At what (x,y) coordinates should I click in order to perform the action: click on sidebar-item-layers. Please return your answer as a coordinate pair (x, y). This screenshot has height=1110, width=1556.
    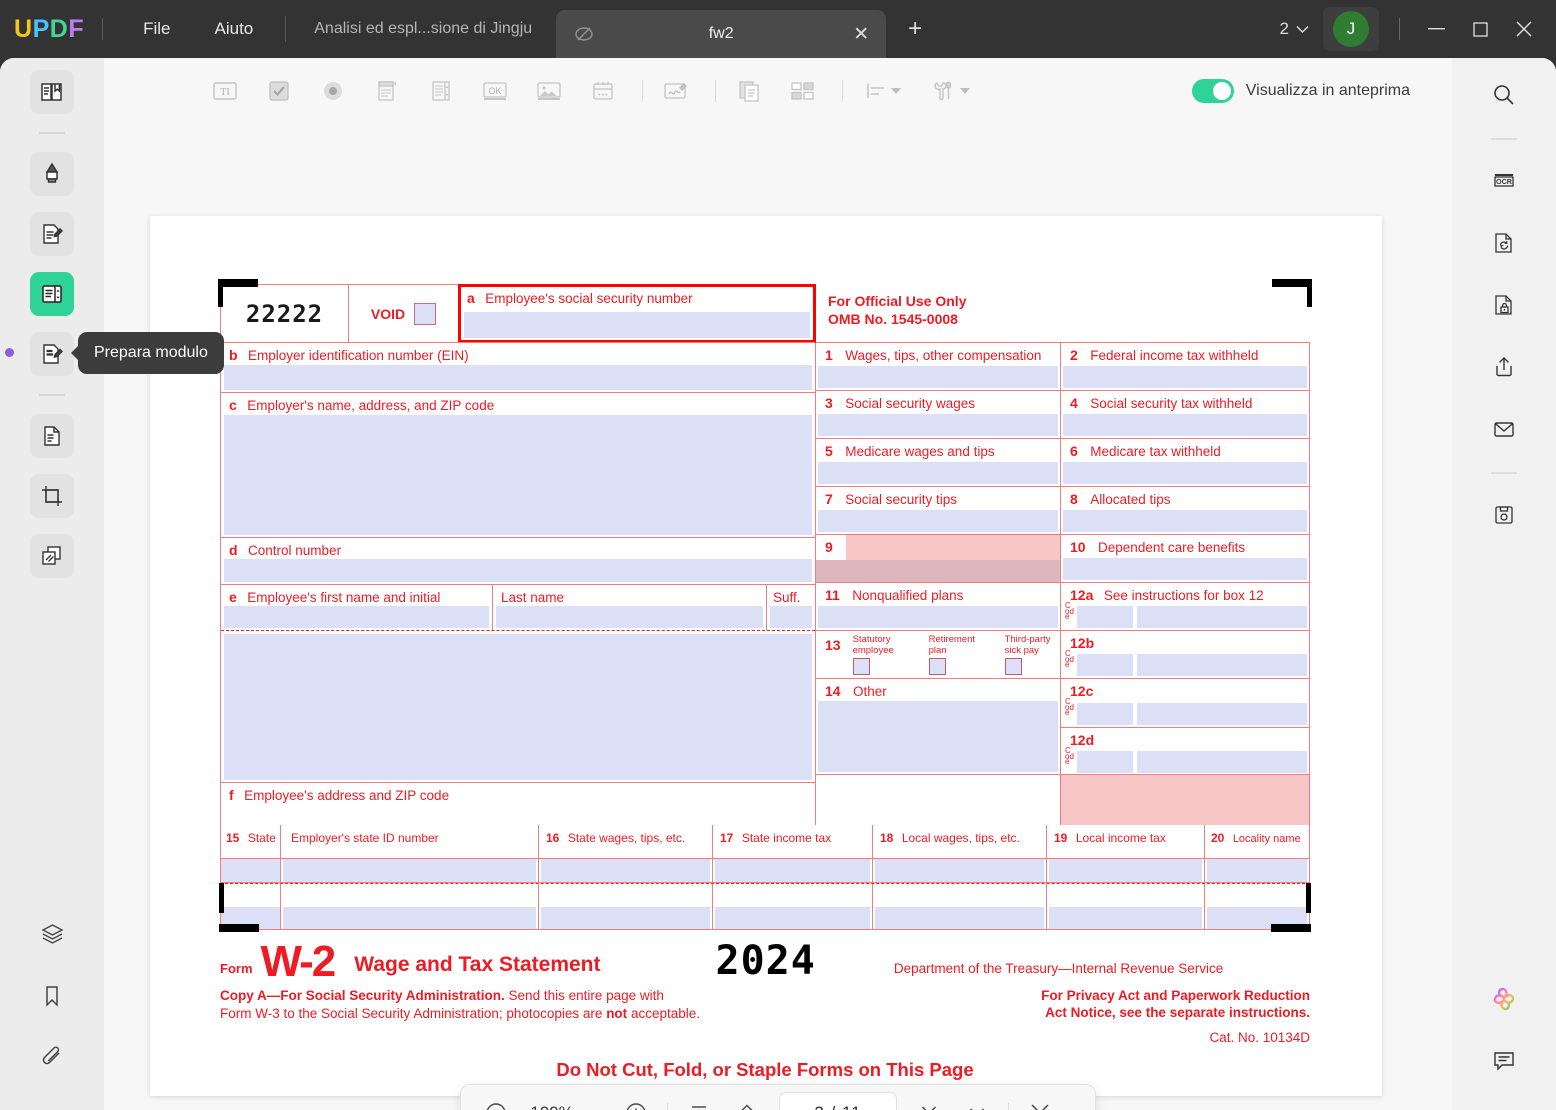
    Looking at the image, I should click on (52, 934).